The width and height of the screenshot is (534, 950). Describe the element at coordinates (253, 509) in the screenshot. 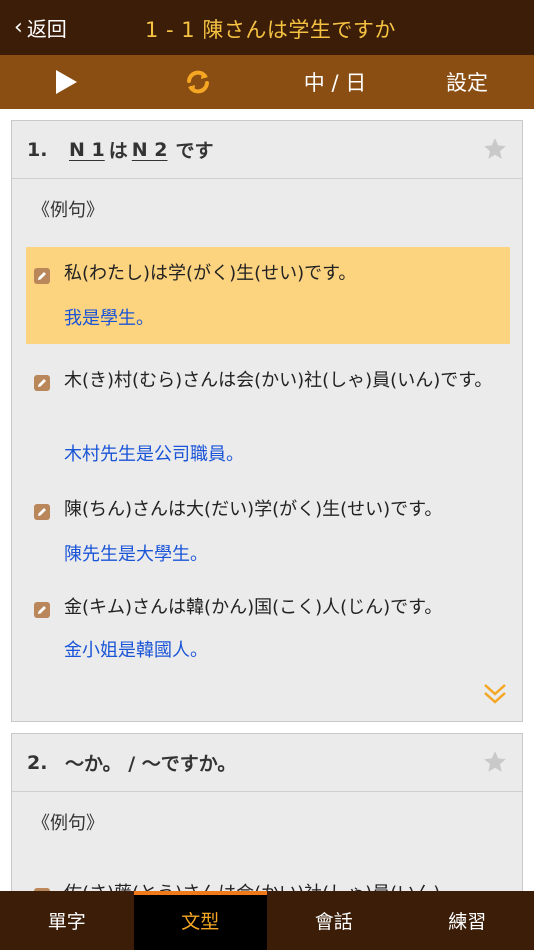

I see `example-japanese: 陳(ちん)さんは大(だい)学(がく)生(せい)です。` at that location.